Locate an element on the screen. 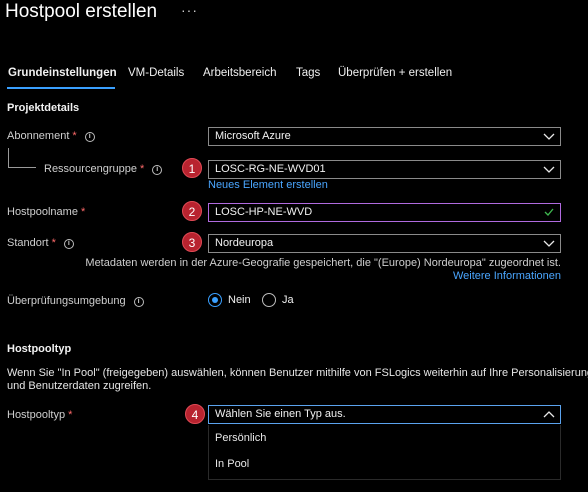 The image size is (588, 492). standort-label: Standort * i is located at coordinates (40, 243).